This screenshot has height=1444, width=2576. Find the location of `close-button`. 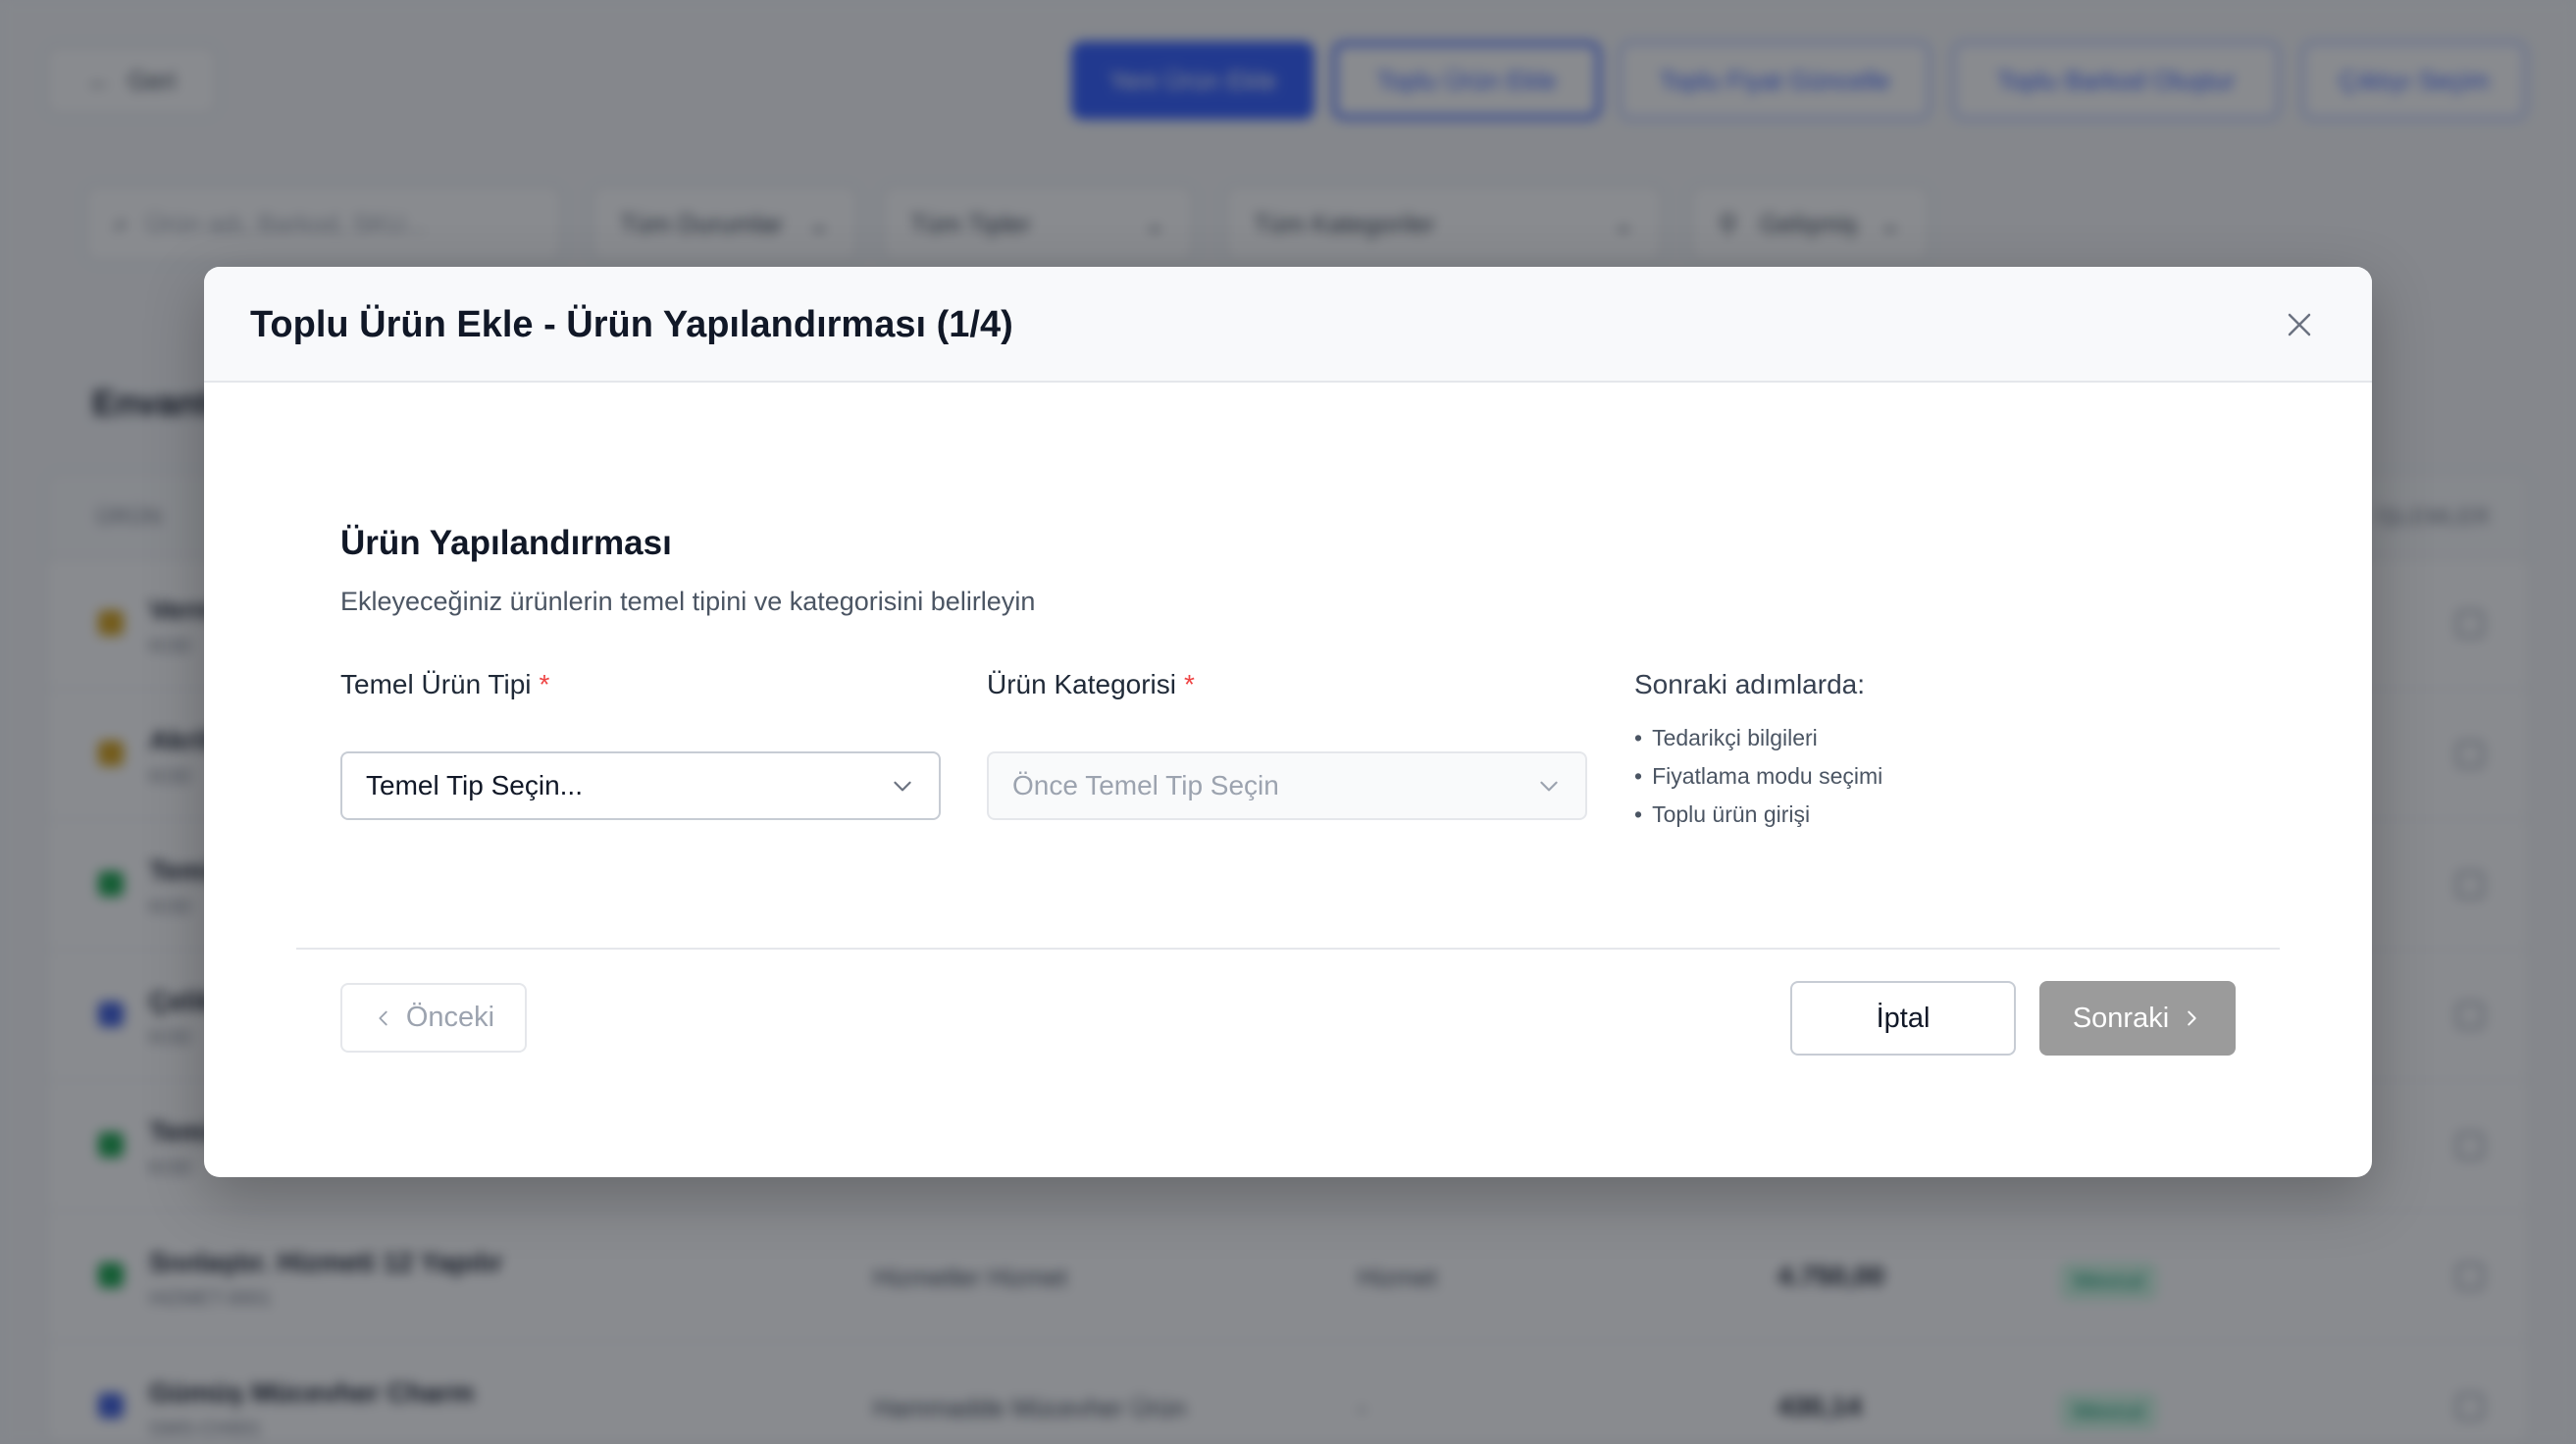

close-button is located at coordinates (2299, 324).